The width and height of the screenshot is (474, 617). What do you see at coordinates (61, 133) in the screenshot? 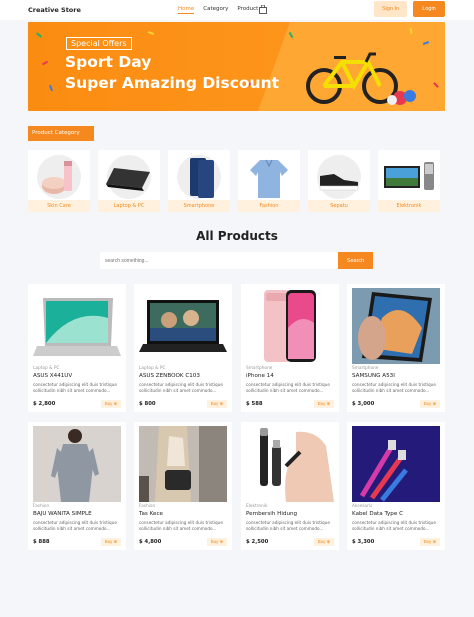
I see `category-section-label: Product Category` at bounding box center [61, 133].